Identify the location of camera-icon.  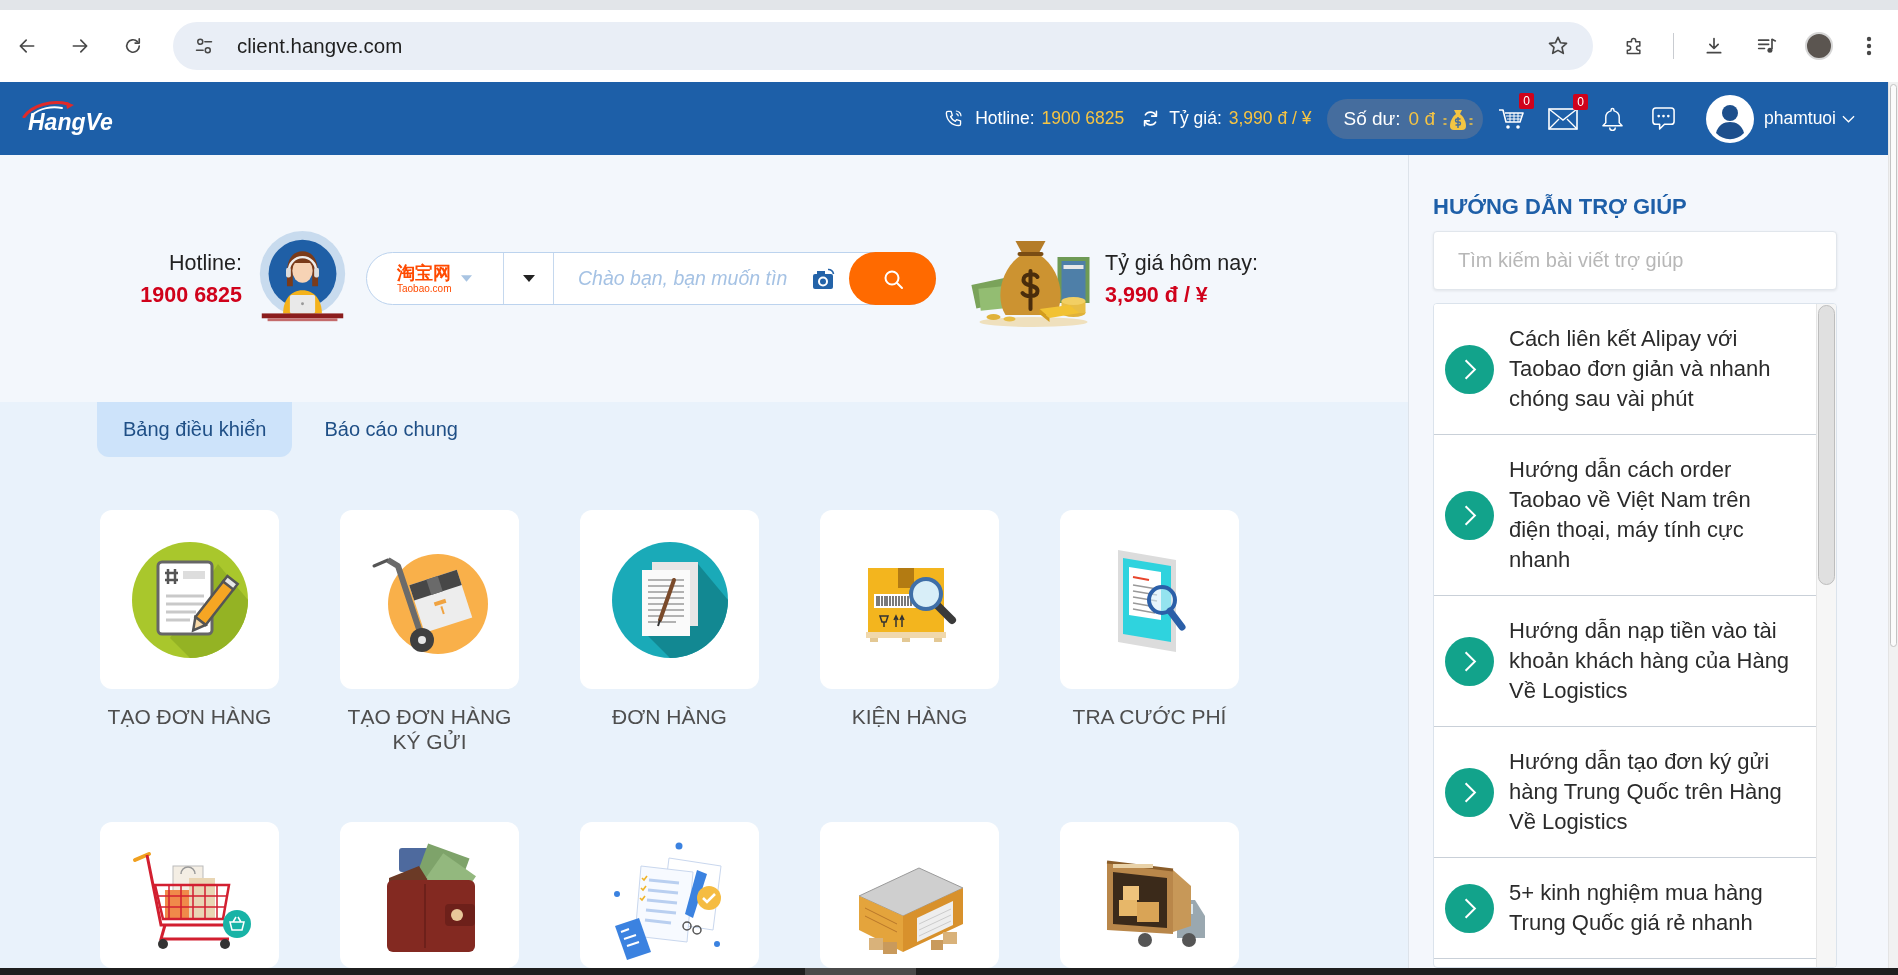
(823, 278).